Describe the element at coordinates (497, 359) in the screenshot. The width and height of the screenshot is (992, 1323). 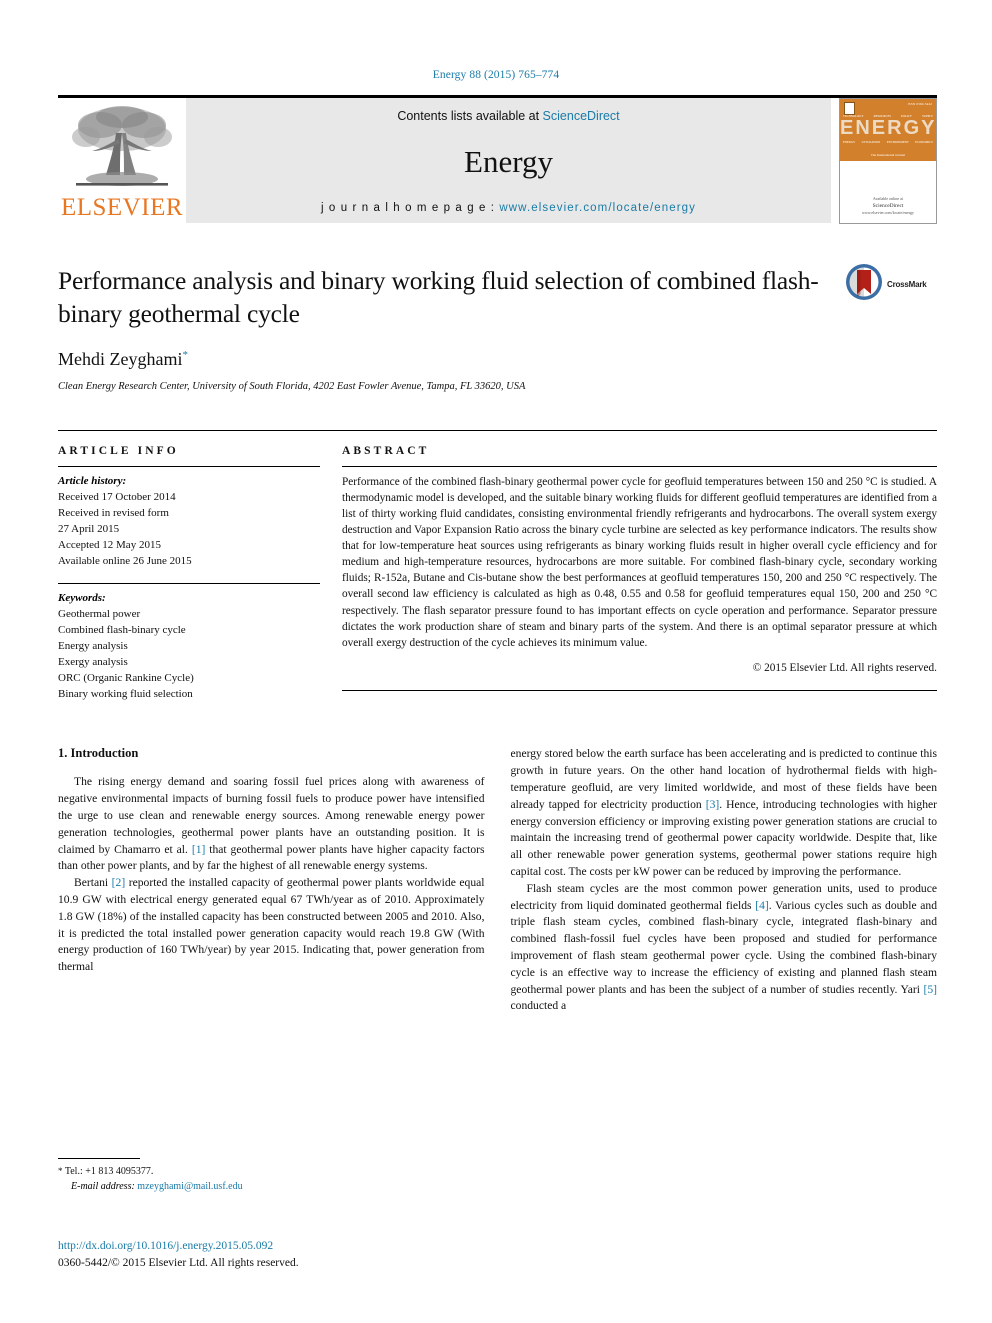
I see `author-name: Mehdi Zeyghami*` at that location.